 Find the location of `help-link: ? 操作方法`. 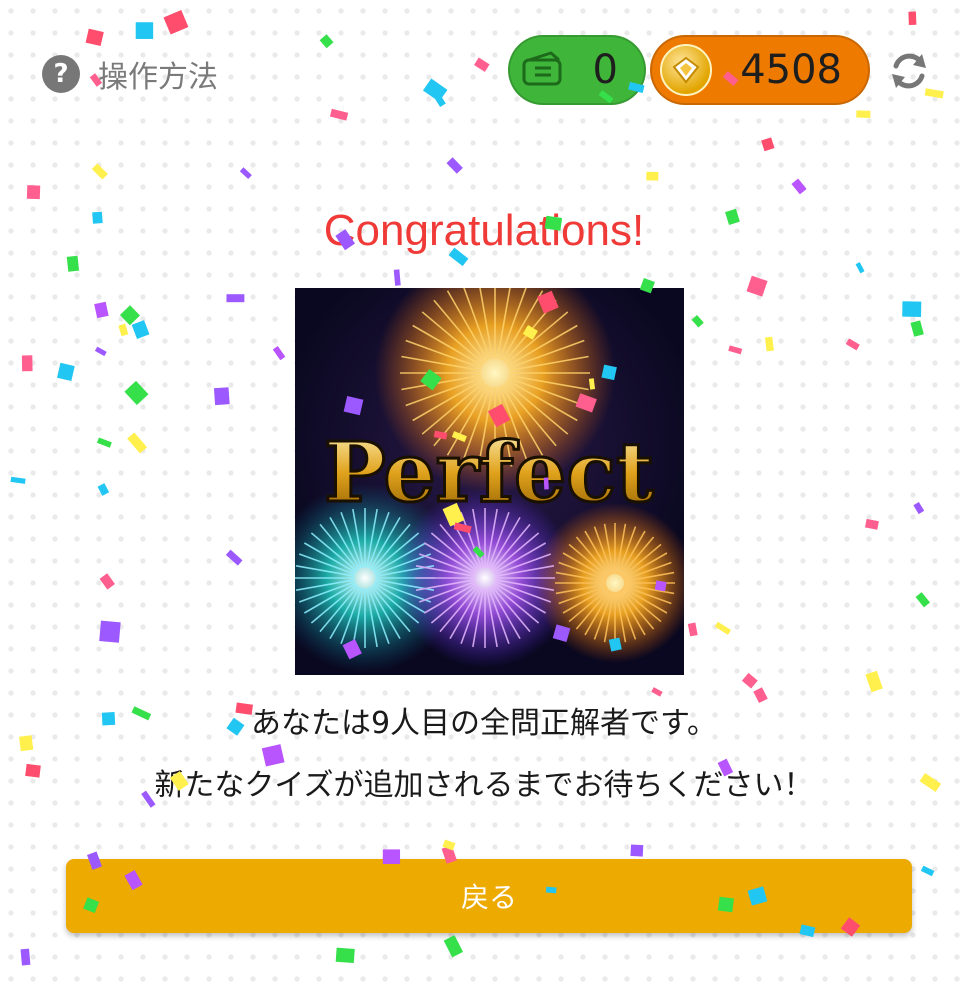

help-link: ? 操作方法 is located at coordinates (130, 74).